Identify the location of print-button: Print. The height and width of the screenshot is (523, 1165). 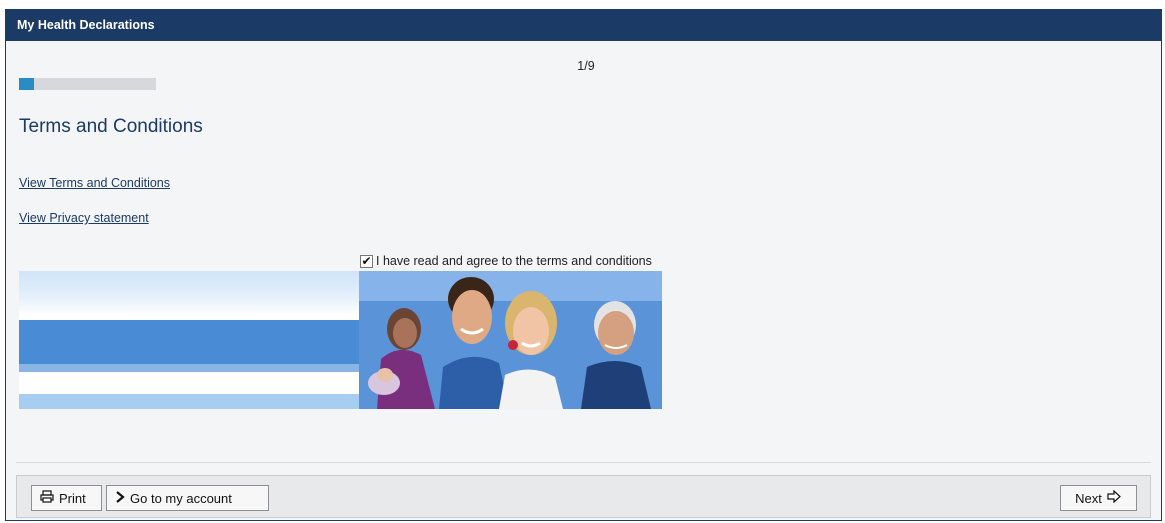
(66, 498).